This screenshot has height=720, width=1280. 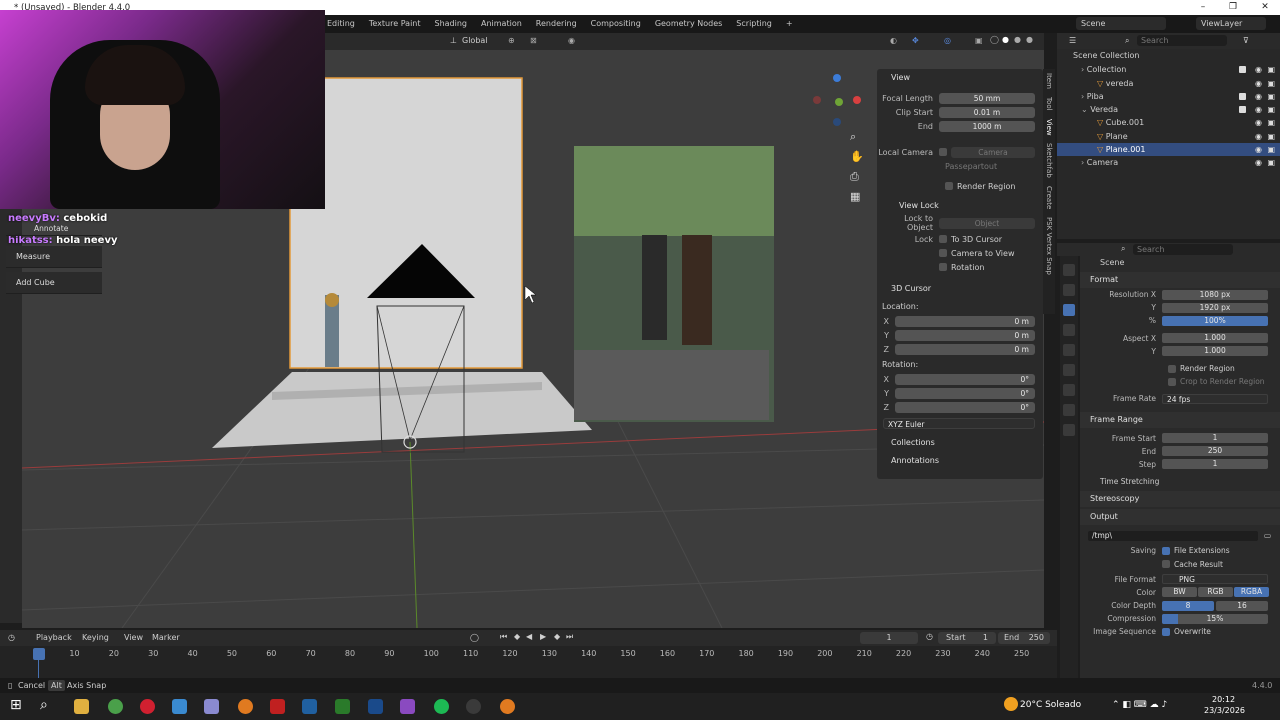 I want to click on resolution-x-field: 1080 px, so click(x=1215, y=294).